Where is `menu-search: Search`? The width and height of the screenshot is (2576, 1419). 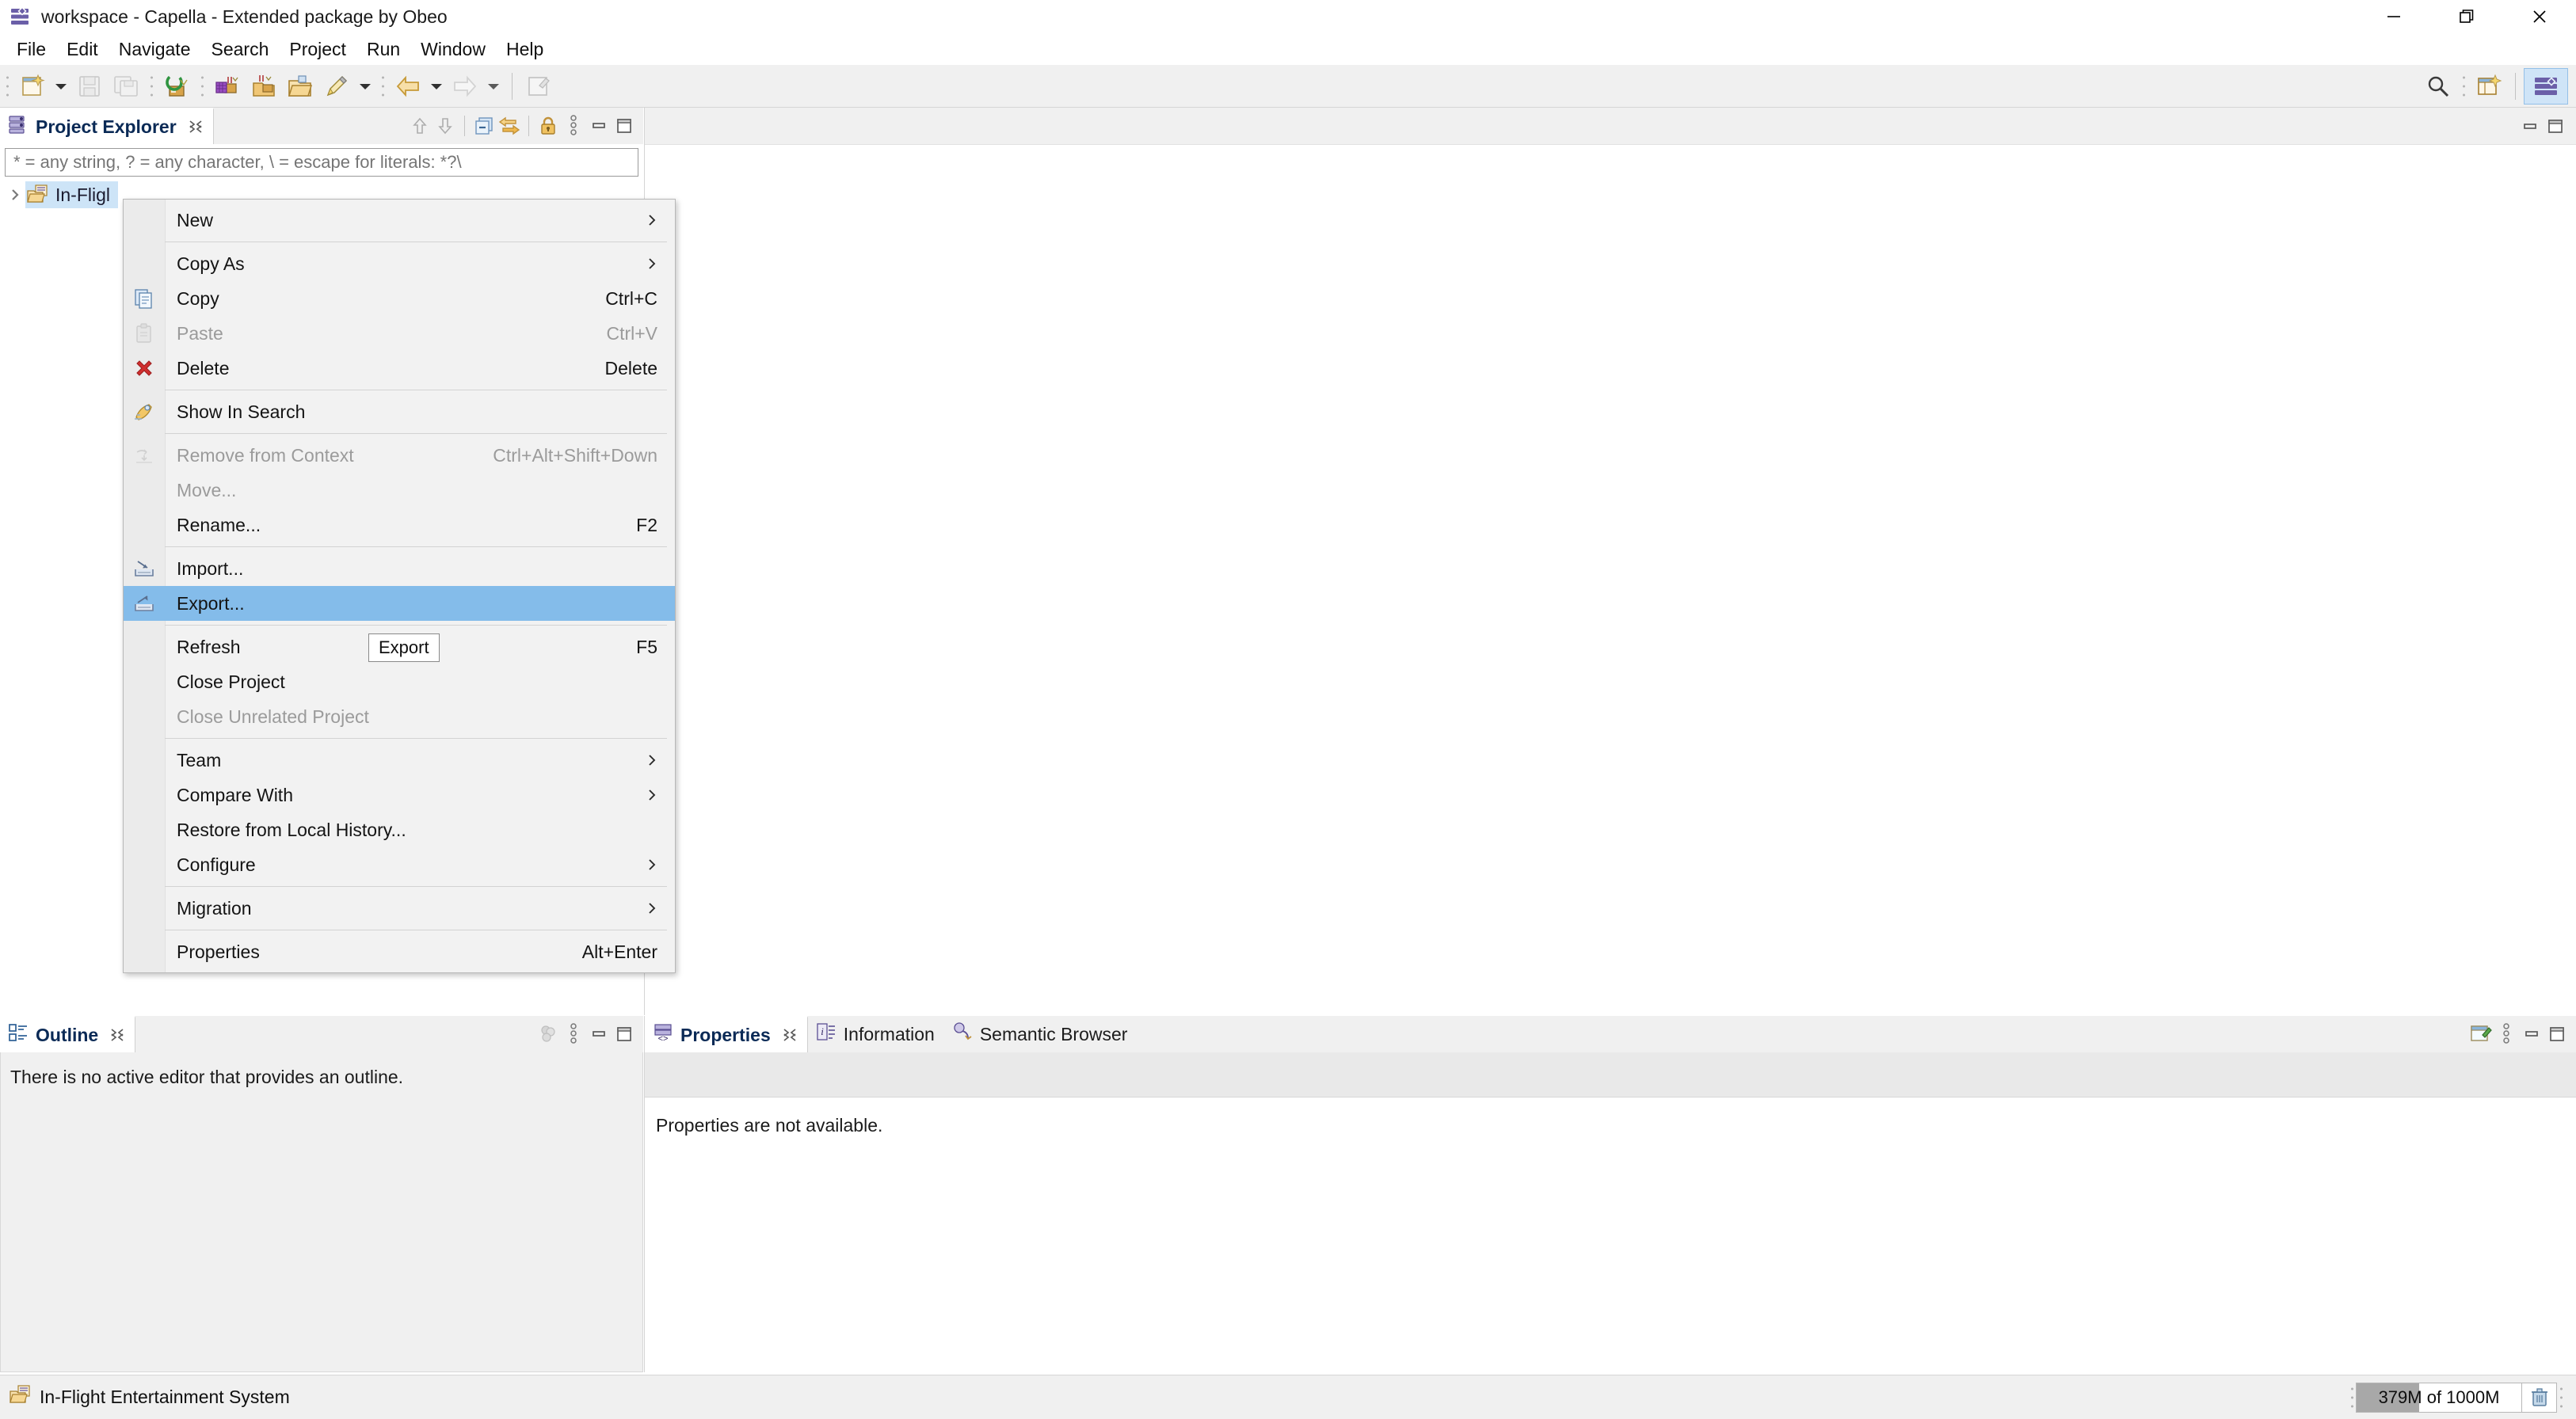 menu-search: Search is located at coordinates (239, 49).